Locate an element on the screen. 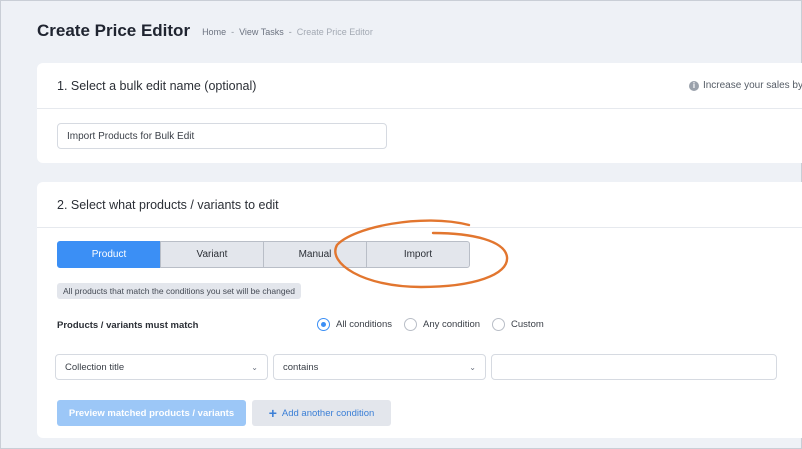  radio-any-condition: Any condition is located at coordinates (442, 324).